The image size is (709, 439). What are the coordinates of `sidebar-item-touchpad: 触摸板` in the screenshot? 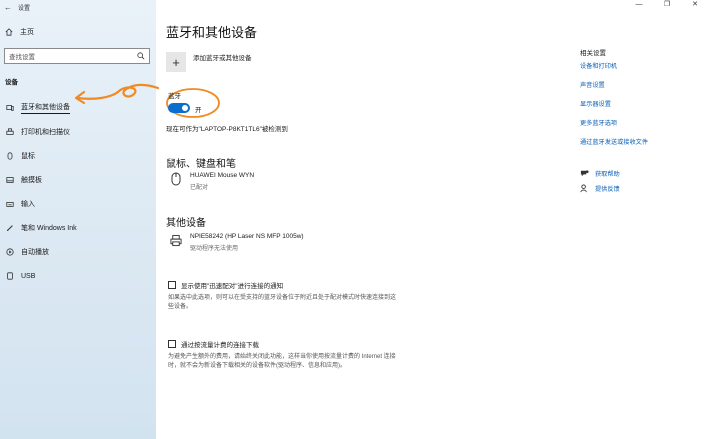 It's located at (78, 180).